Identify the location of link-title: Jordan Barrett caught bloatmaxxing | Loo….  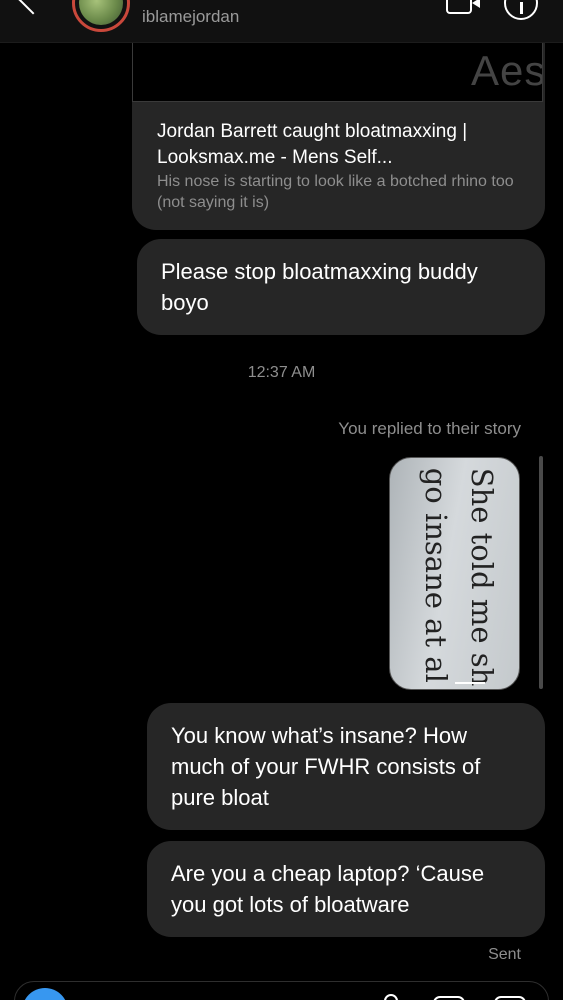
(312, 144).